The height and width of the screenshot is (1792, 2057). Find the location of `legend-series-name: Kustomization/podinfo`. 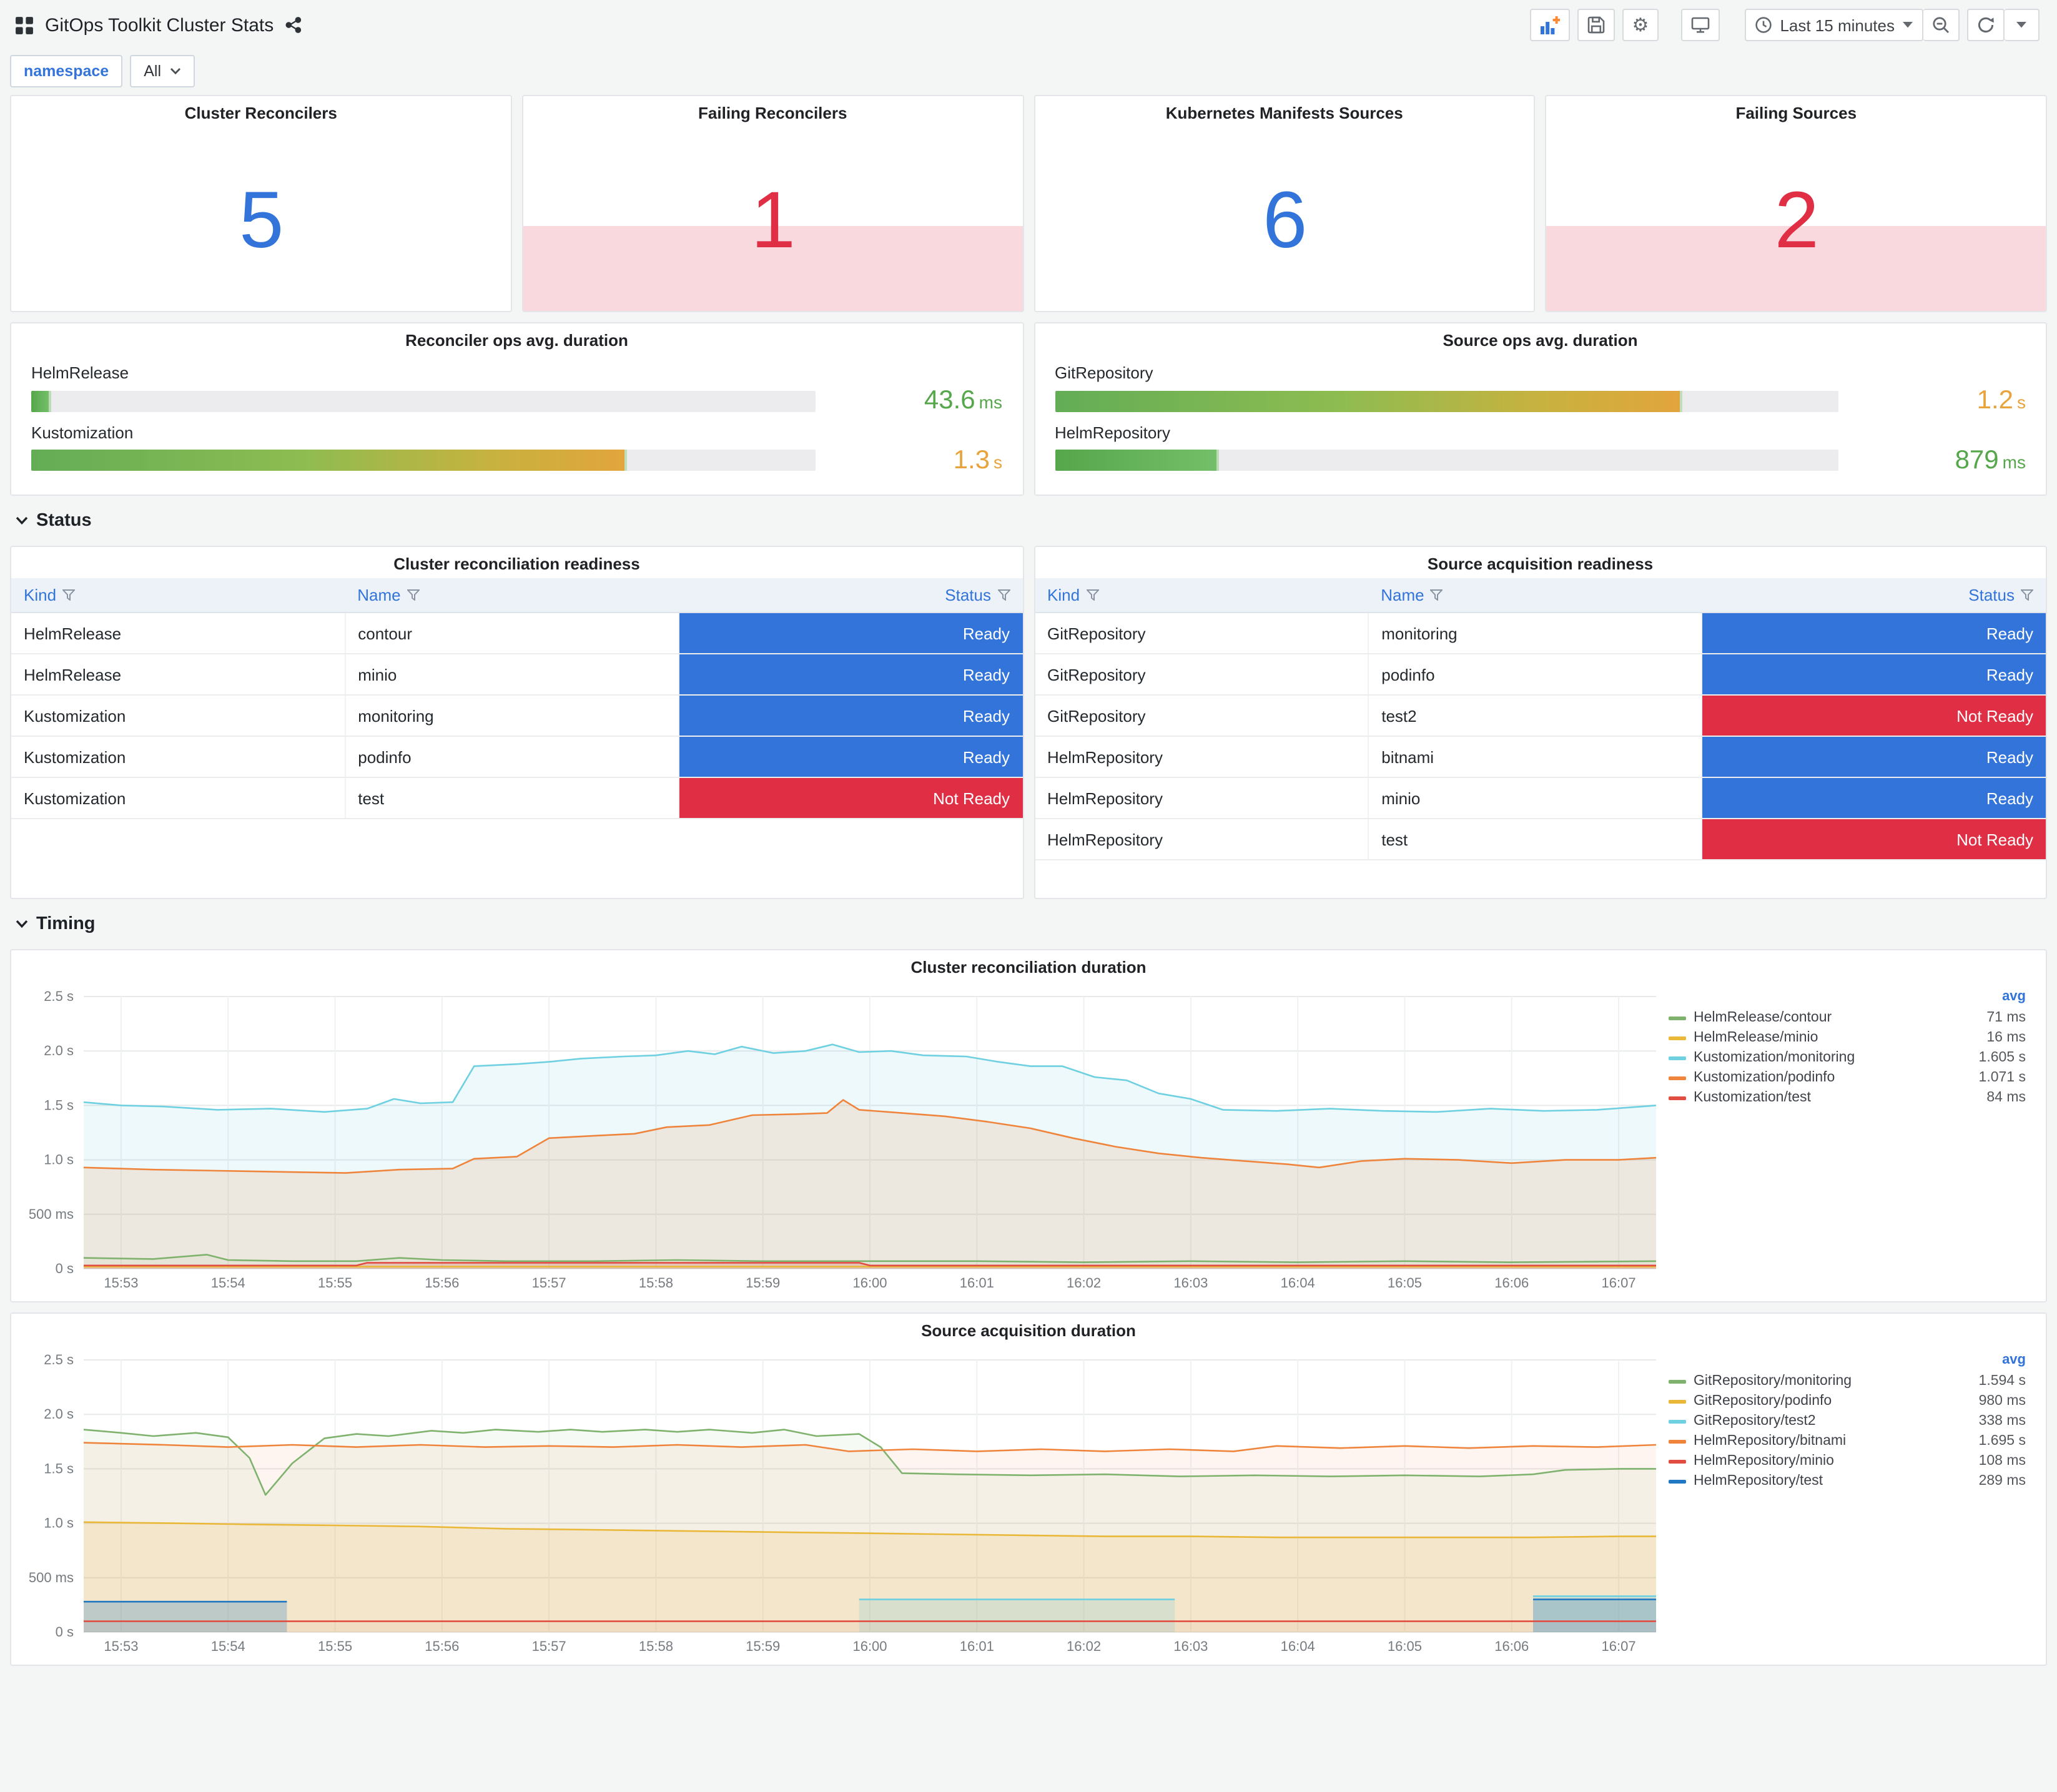

legend-series-name: Kustomization/podinfo is located at coordinates (1832, 1077).